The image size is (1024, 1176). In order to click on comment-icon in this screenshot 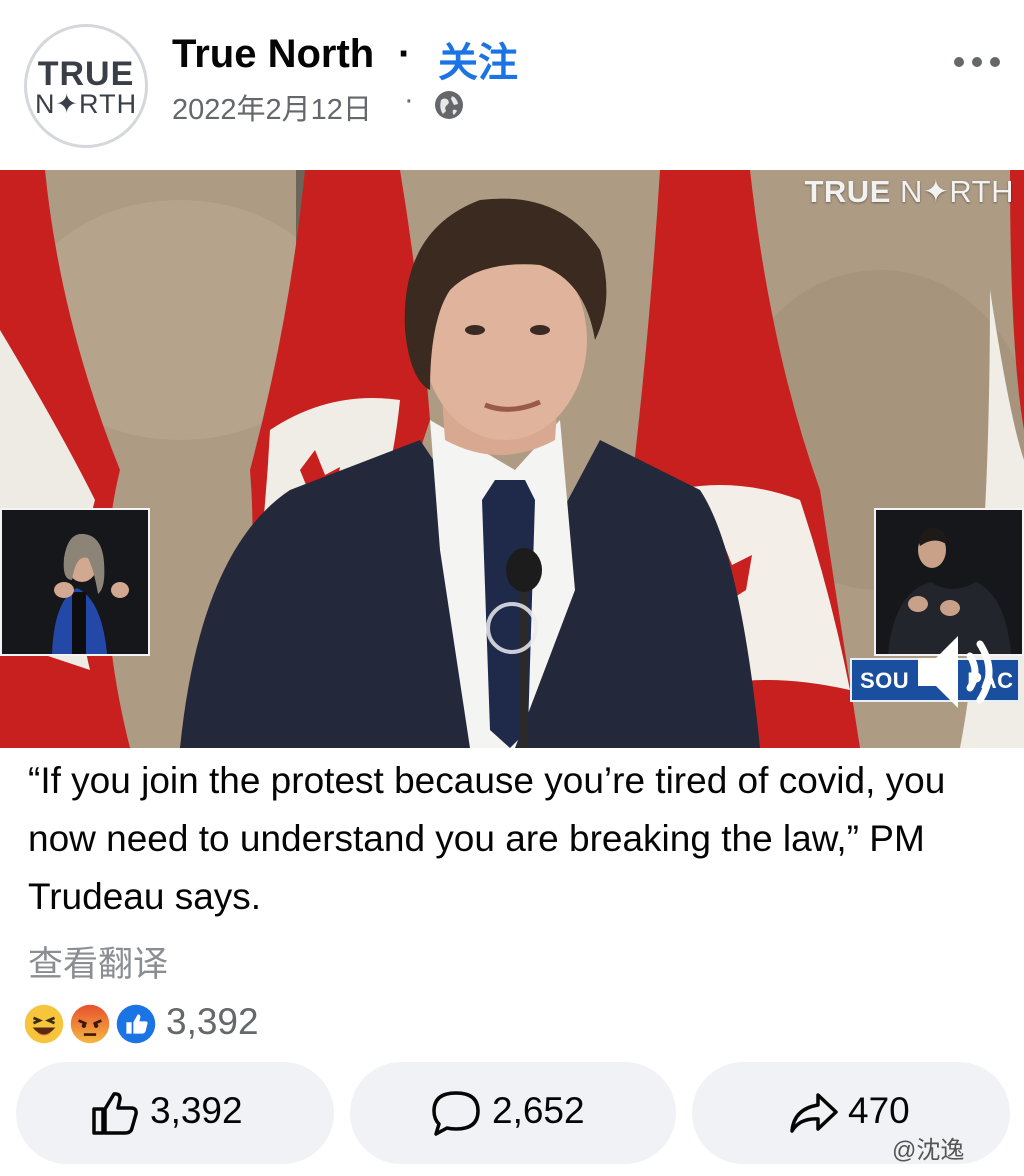, I will do `click(456, 1113)`.